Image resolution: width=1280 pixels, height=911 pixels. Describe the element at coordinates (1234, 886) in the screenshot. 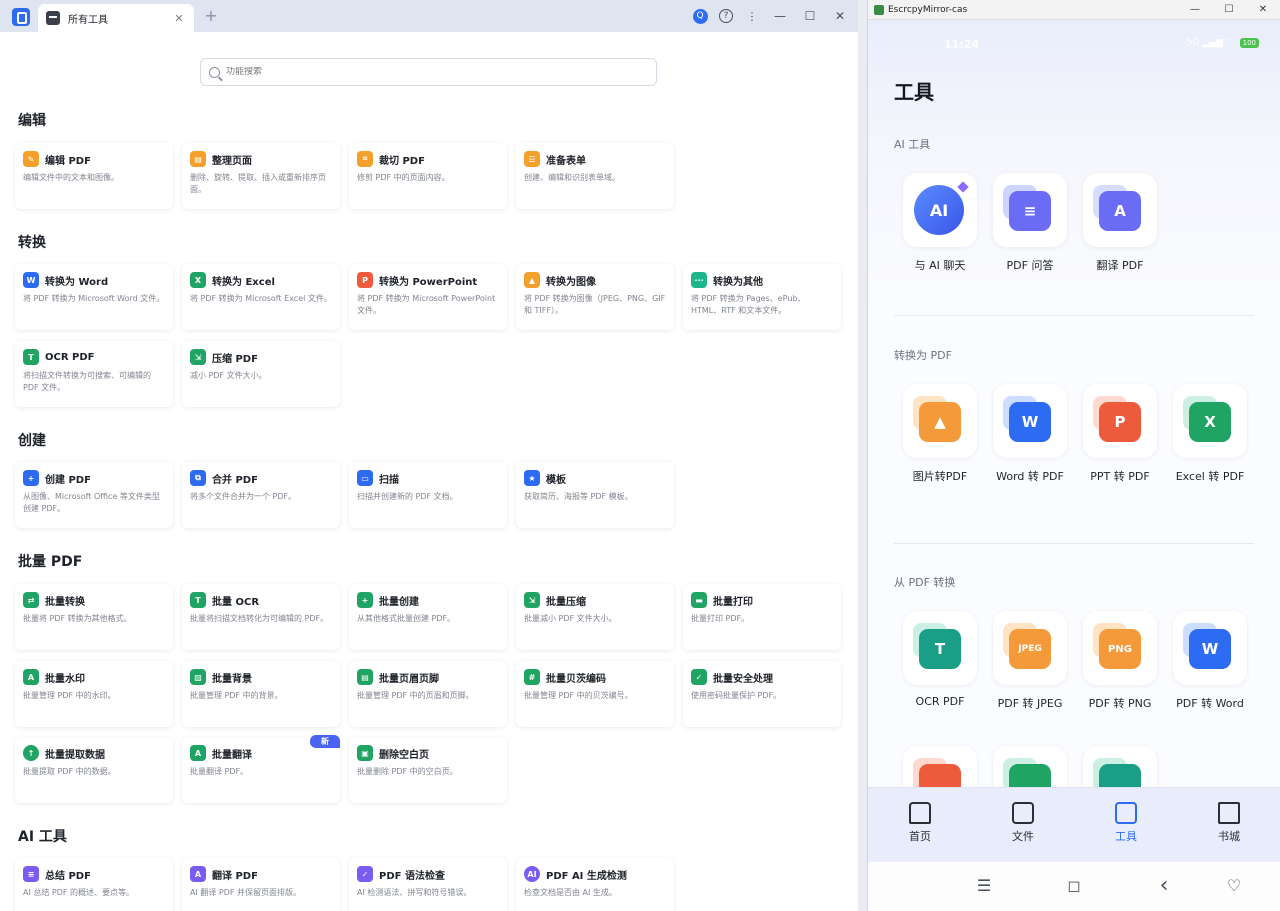

I see `assistant-icon: ♡` at that location.